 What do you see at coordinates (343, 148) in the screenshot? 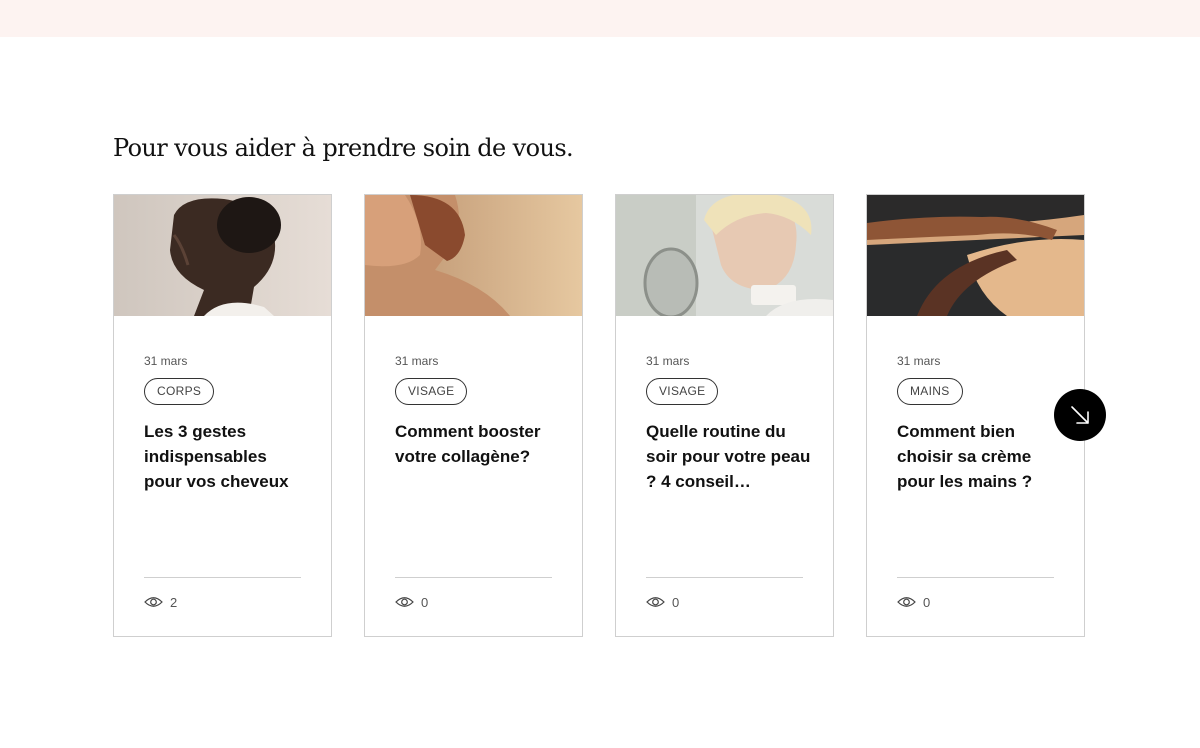
I see `section-title: Pour vous aider à prendre soin de vous.` at bounding box center [343, 148].